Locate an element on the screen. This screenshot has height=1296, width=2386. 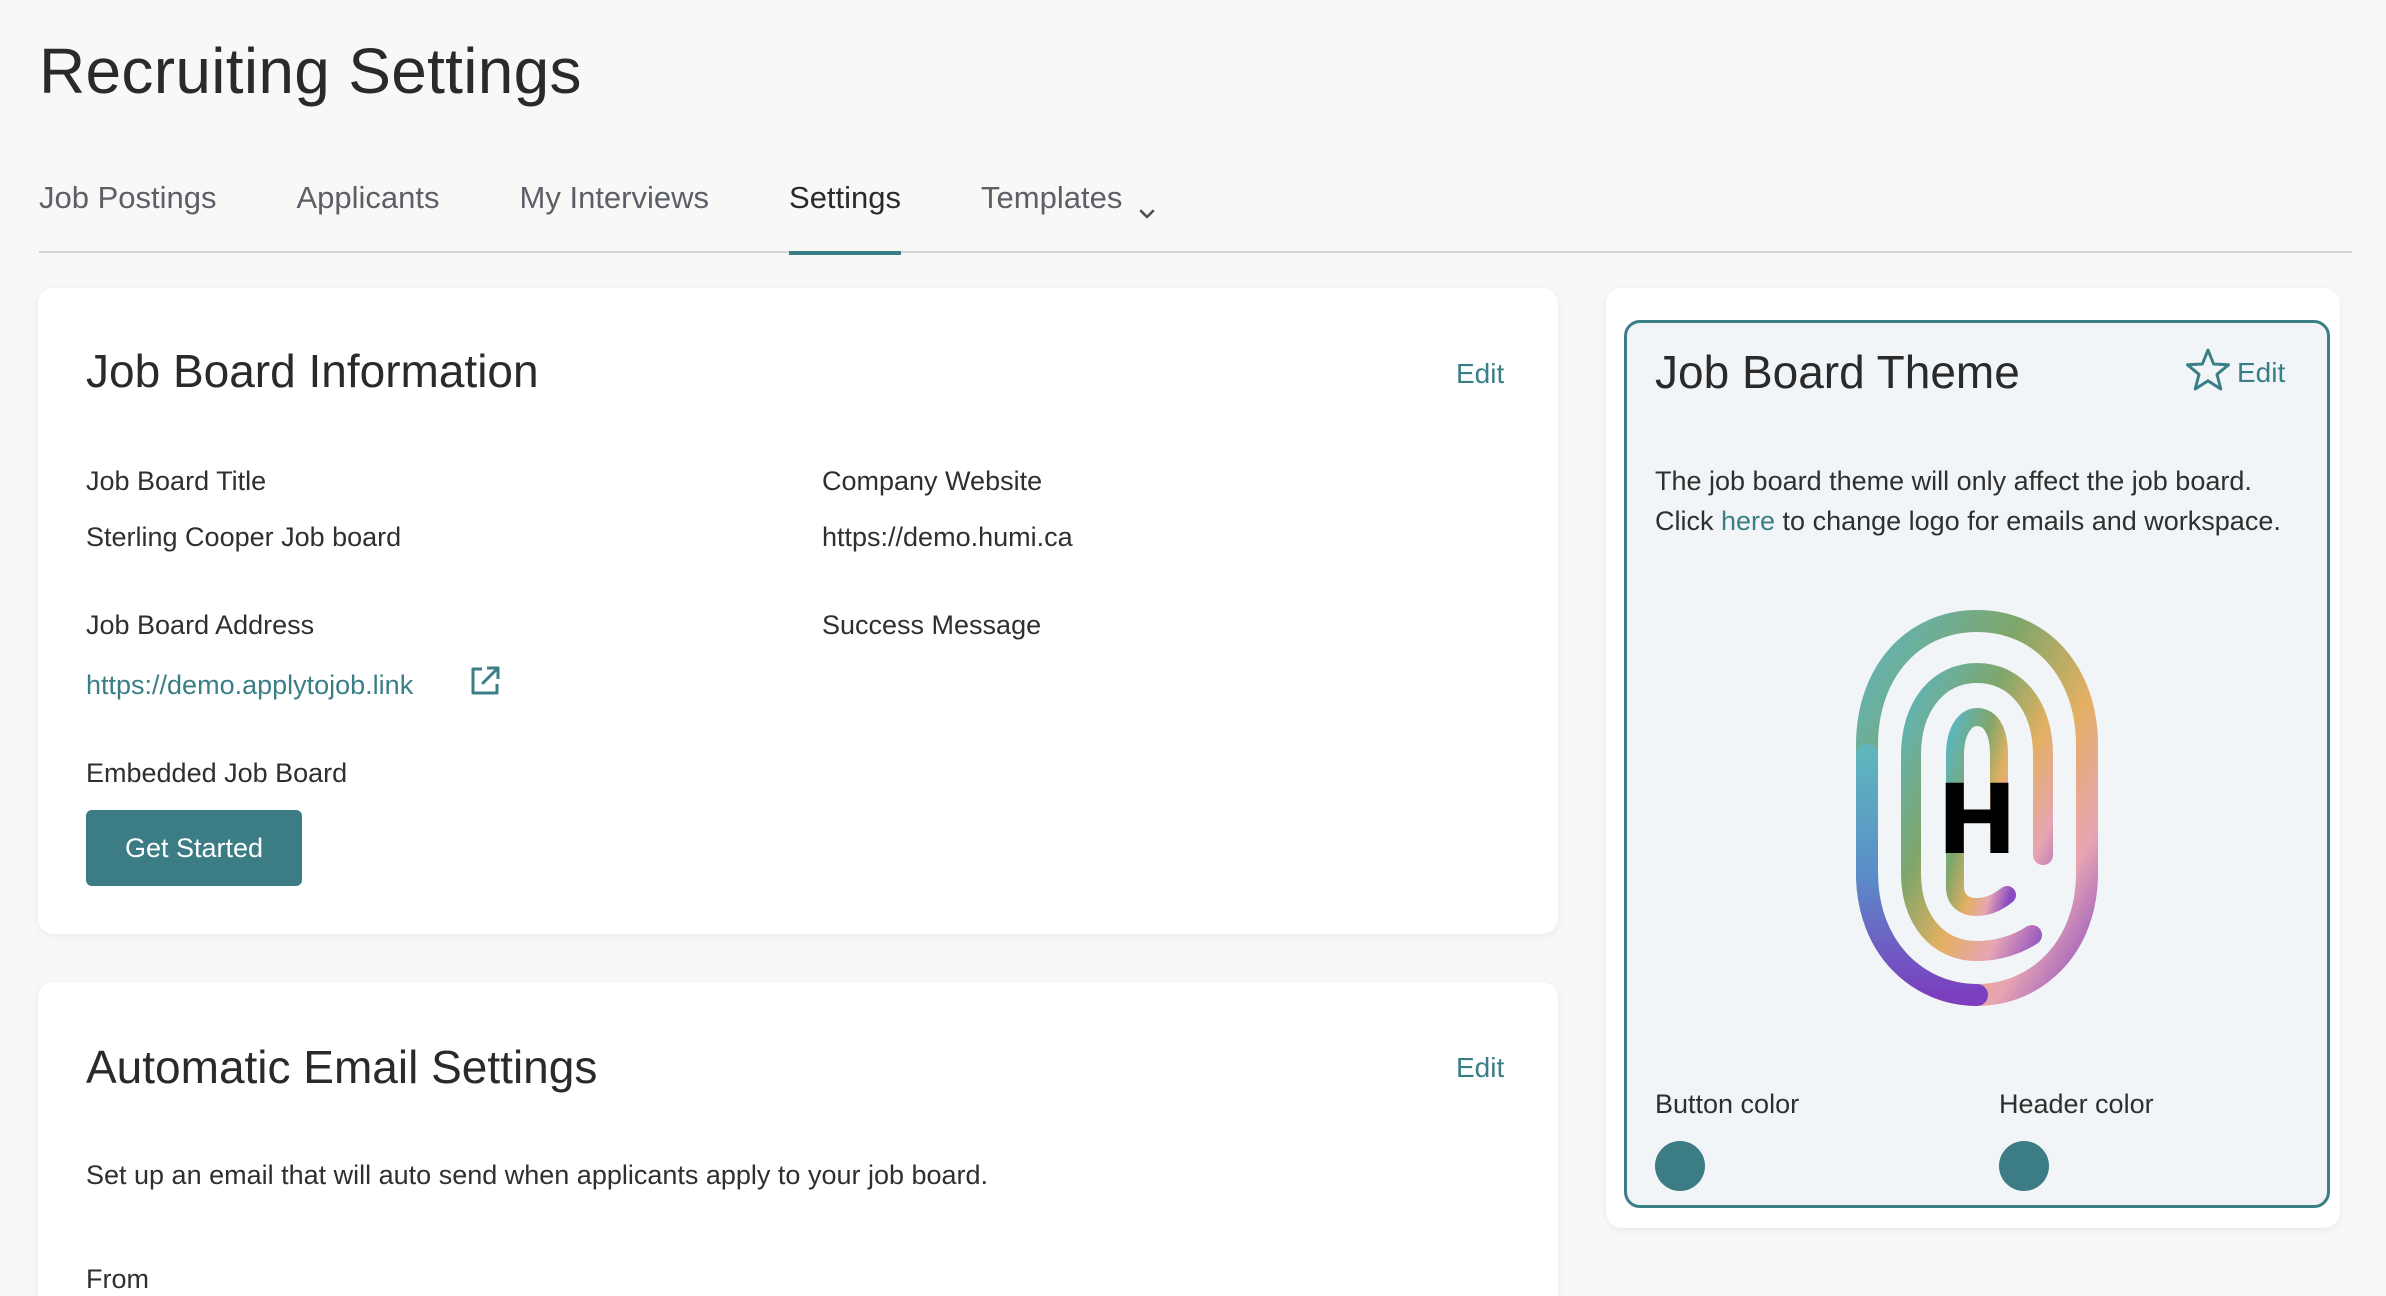
tab-label: My Interviews is located at coordinates (614, 197).